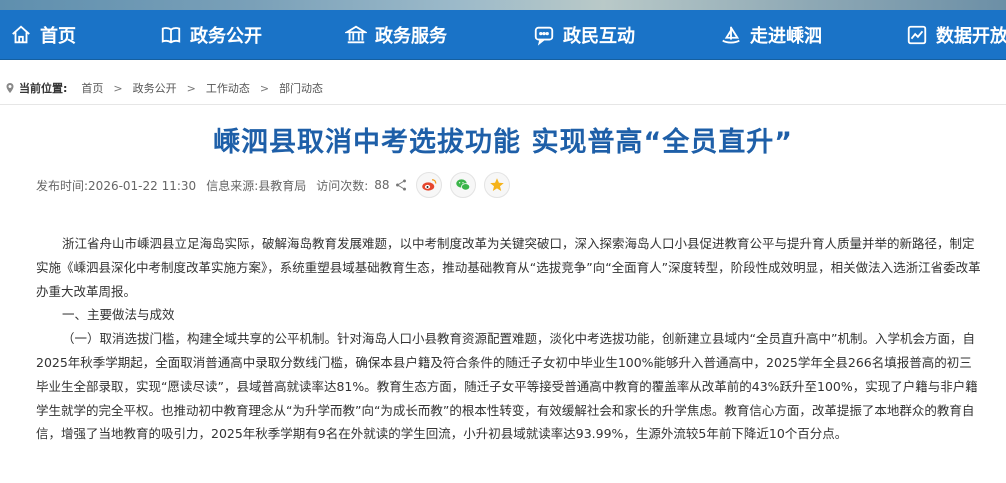 This screenshot has height=483, width=1006. What do you see at coordinates (599, 36) in the screenshot?
I see `nav-item-label: 政民互动` at bounding box center [599, 36].